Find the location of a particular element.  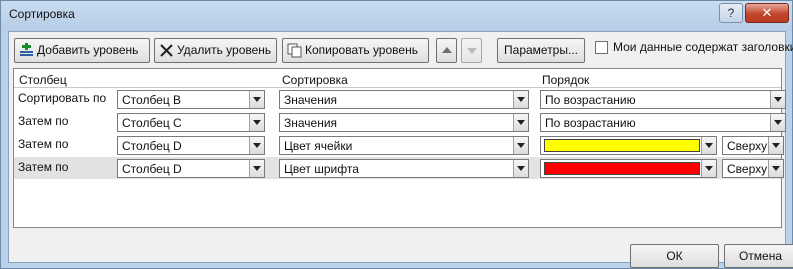

copy-icon is located at coordinates (294, 50).